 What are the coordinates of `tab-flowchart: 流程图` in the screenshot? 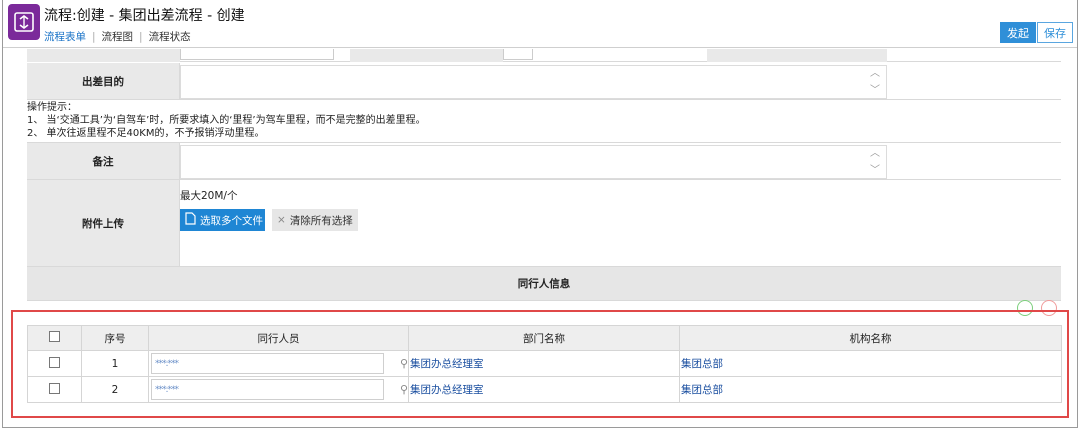 It's located at (118, 36).